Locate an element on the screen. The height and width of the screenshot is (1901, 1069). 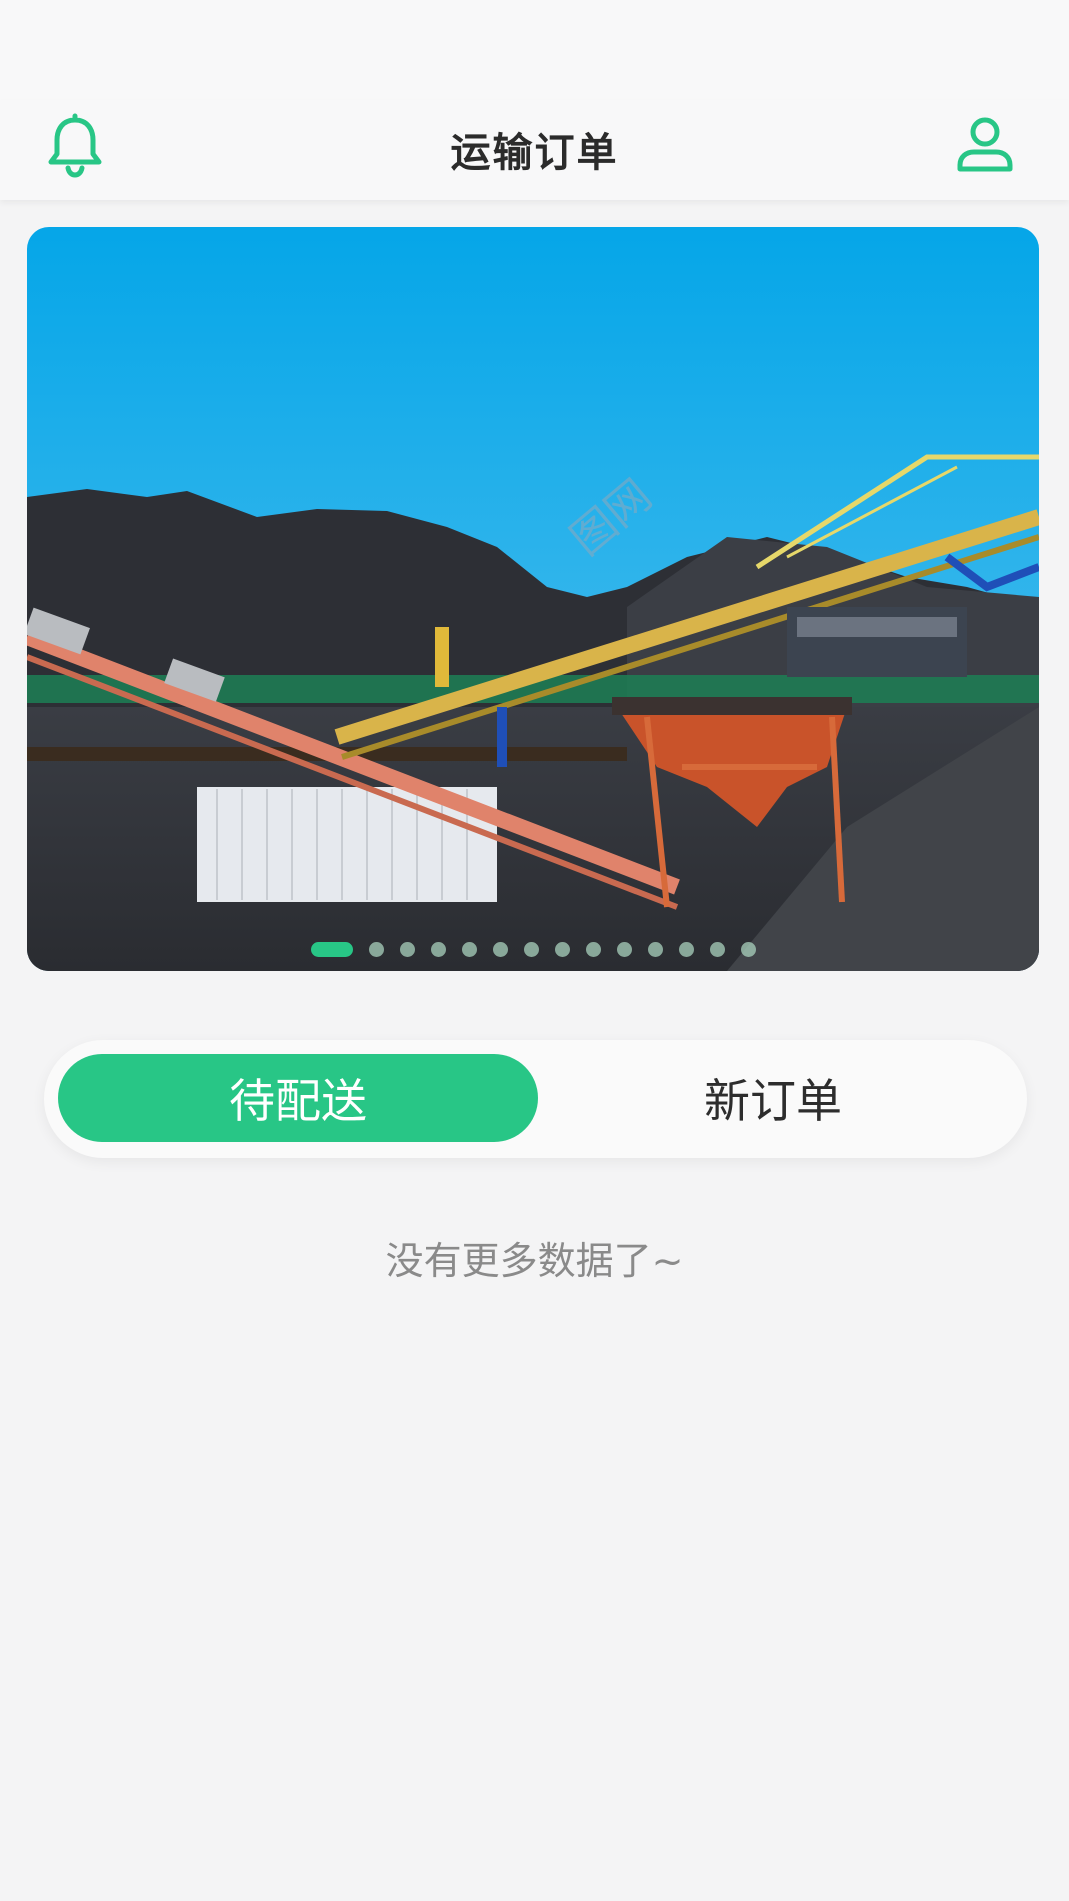
carousel-dot-active is located at coordinates (331, 949).